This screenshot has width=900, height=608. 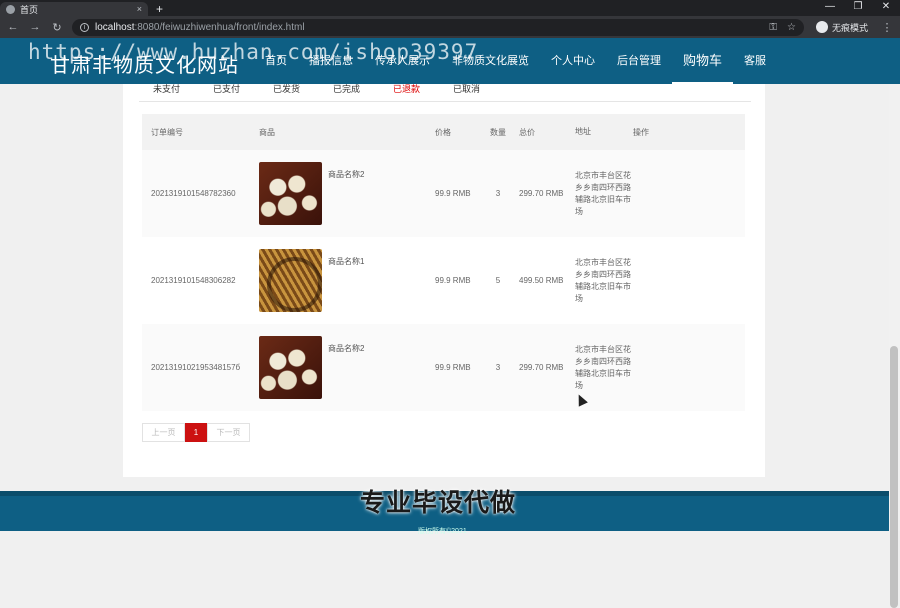 I want to click on tab-paid: 已支付, so click(x=229, y=93).